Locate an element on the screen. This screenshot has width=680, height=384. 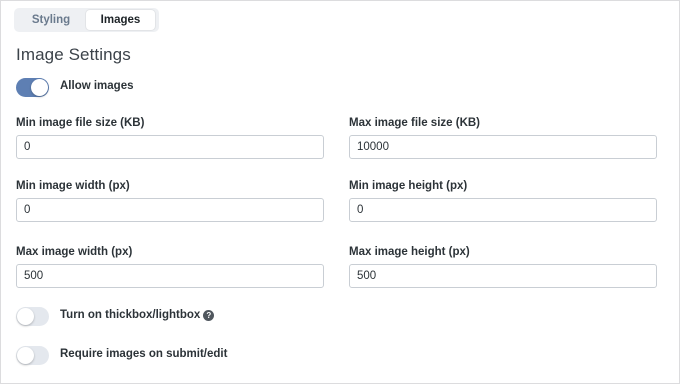
max-width-input is located at coordinates (170, 276).